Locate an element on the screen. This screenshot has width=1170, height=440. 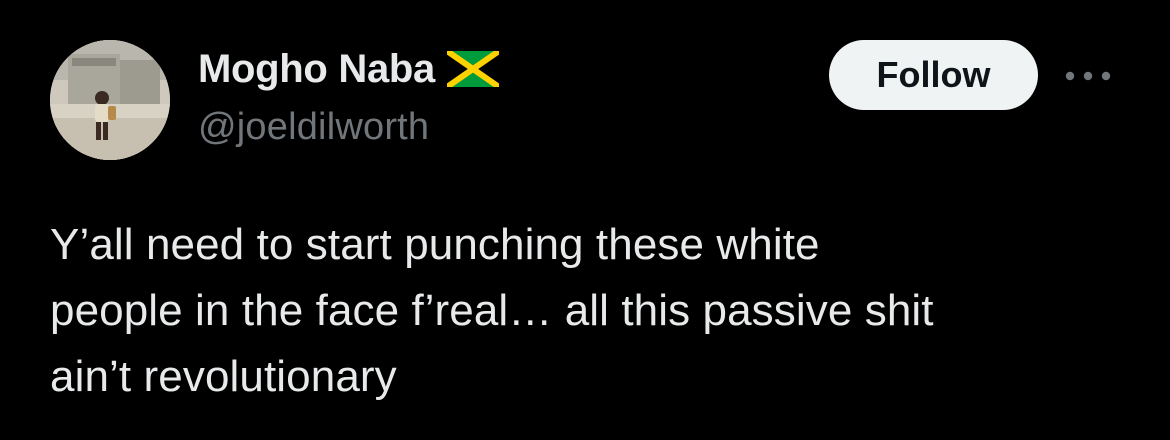
avatar-photo-icon is located at coordinates (110, 100).